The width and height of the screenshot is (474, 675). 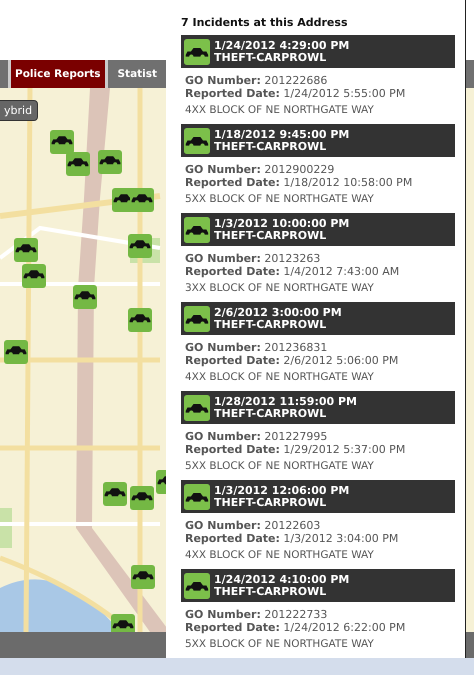 I want to click on incident-address: 3XX BLOCK OF NE NORTHGATE WAY, so click(x=279, y=288).